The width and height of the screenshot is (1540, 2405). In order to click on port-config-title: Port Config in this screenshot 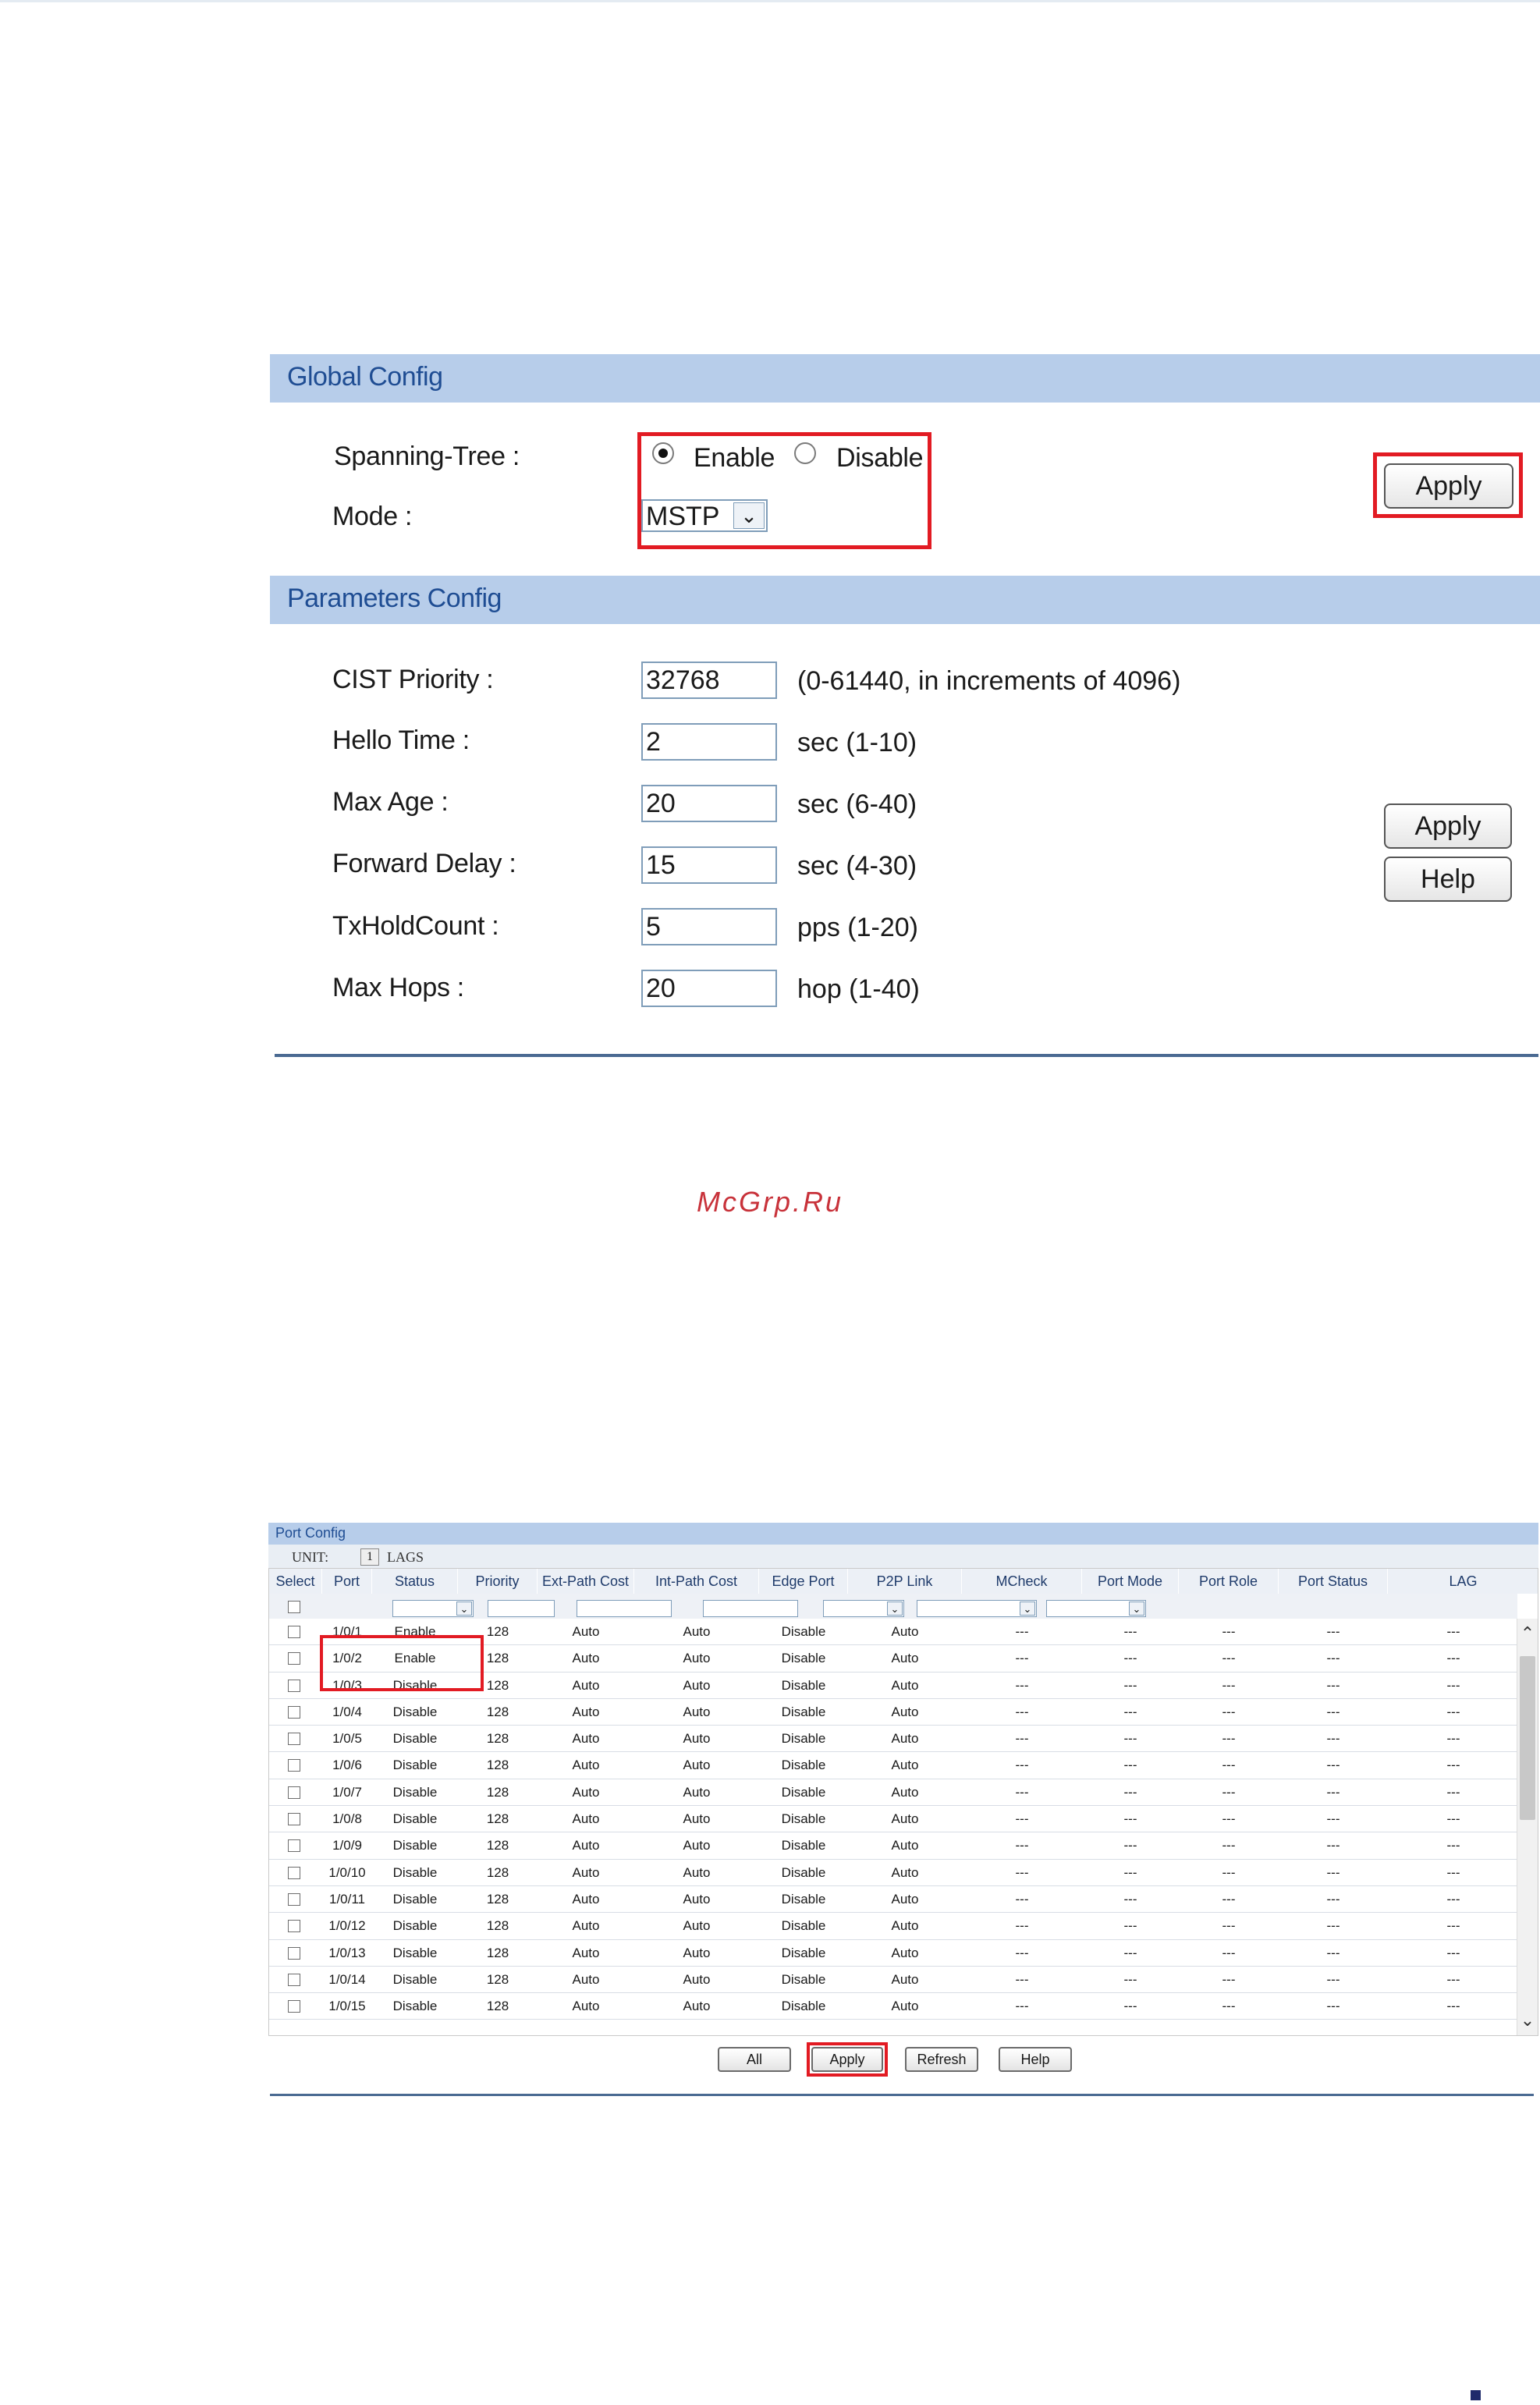, I will do `click(310, 1533)`.